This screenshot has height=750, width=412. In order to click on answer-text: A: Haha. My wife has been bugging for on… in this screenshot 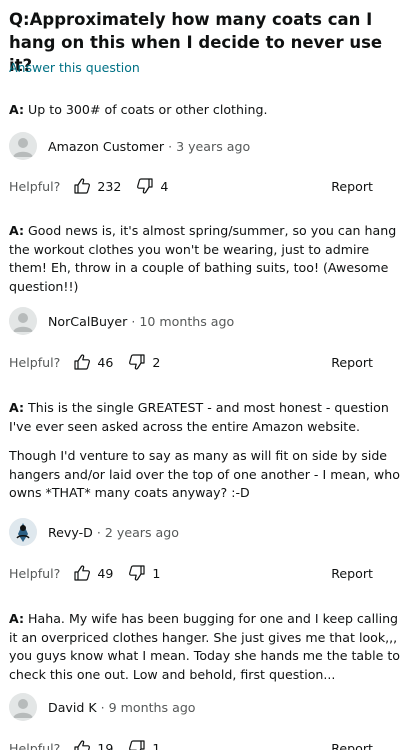, I will do `click(204, 646)`.